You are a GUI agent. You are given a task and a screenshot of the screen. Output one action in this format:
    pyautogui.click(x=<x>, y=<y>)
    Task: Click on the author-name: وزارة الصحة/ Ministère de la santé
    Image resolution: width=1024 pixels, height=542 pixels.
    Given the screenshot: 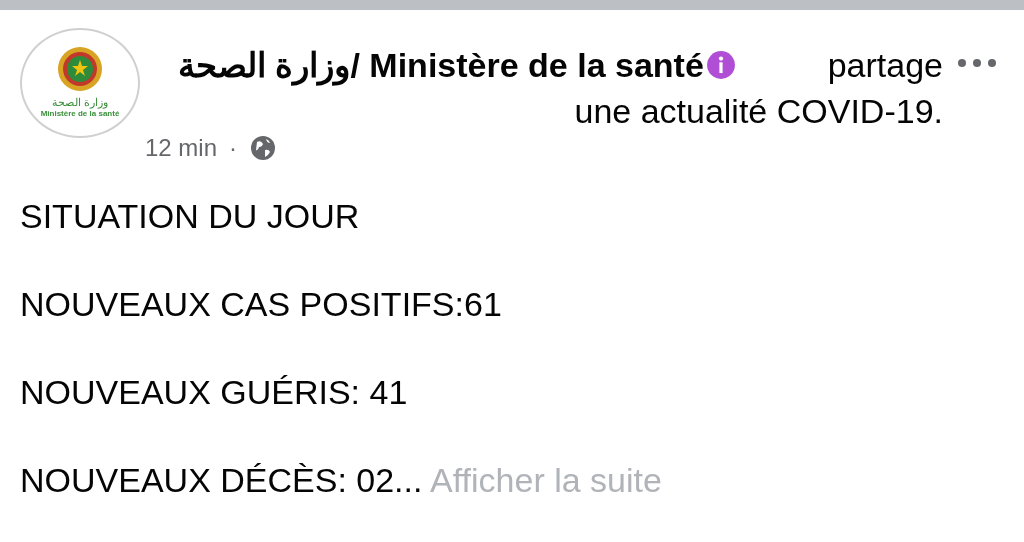 What is the action you would take?
    pyautogui.click(x=441, y=65)
    